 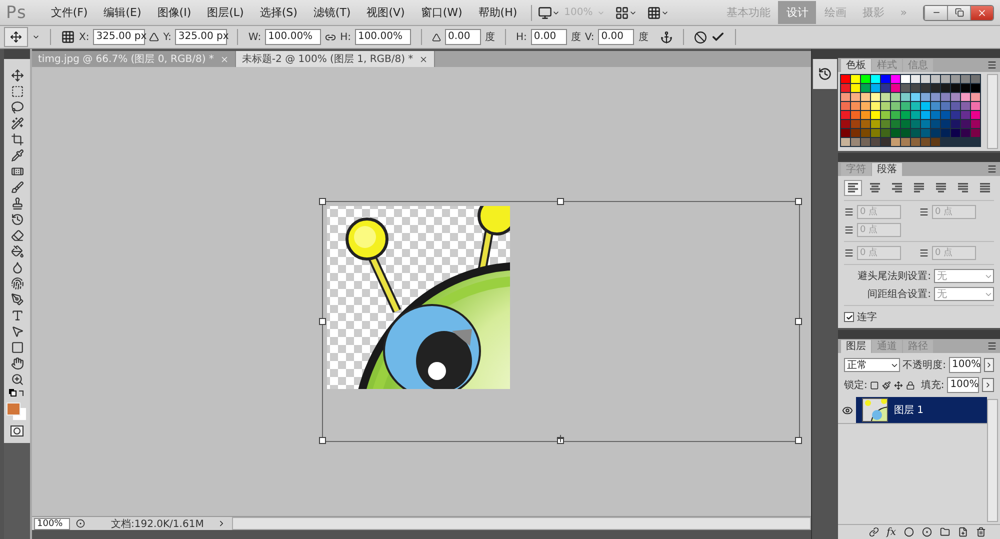 What do you see at coordinates (332, 12) in the screenshot?
I see `menu-item: 滤镜(T)` at bounding box center [332, 12].